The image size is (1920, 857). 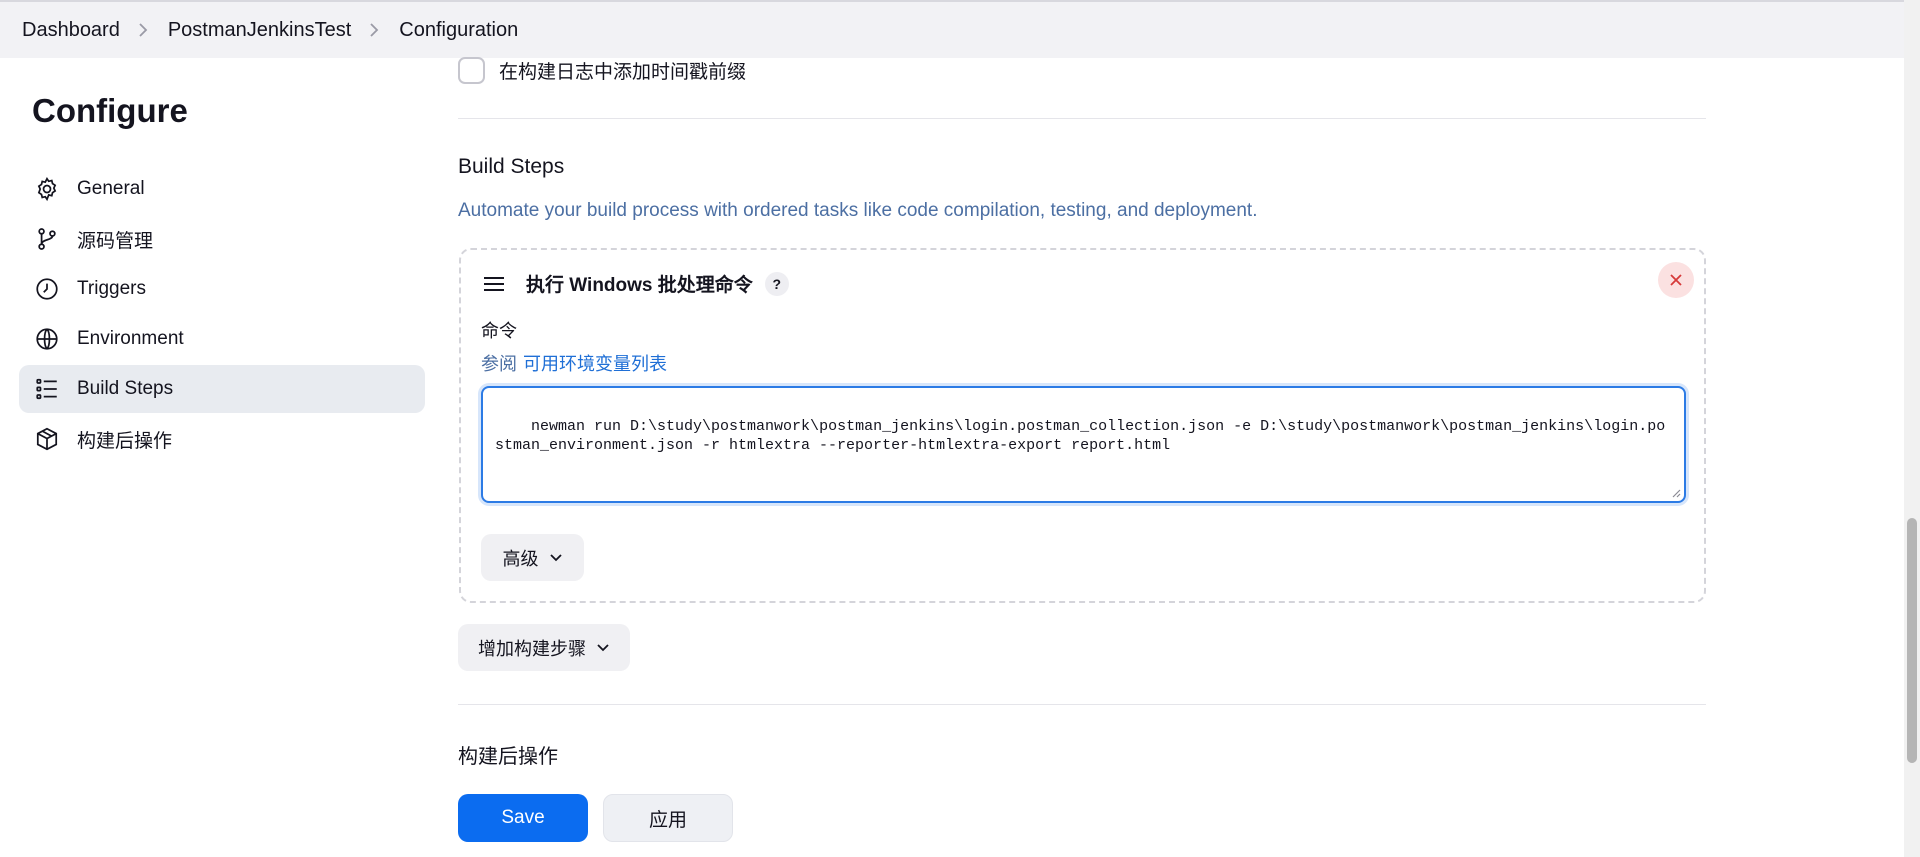 I want to click on breadcrumb-job: PostmanJenkinsTest, so click(x=259, y=30).